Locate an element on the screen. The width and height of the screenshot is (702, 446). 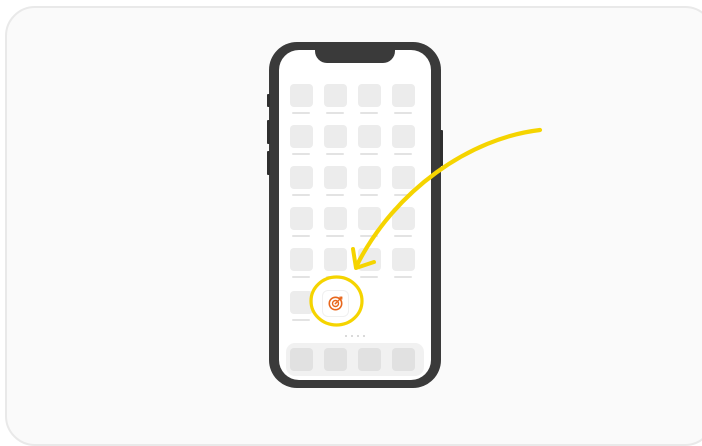
target-icon is located at coordinates (335, 303).